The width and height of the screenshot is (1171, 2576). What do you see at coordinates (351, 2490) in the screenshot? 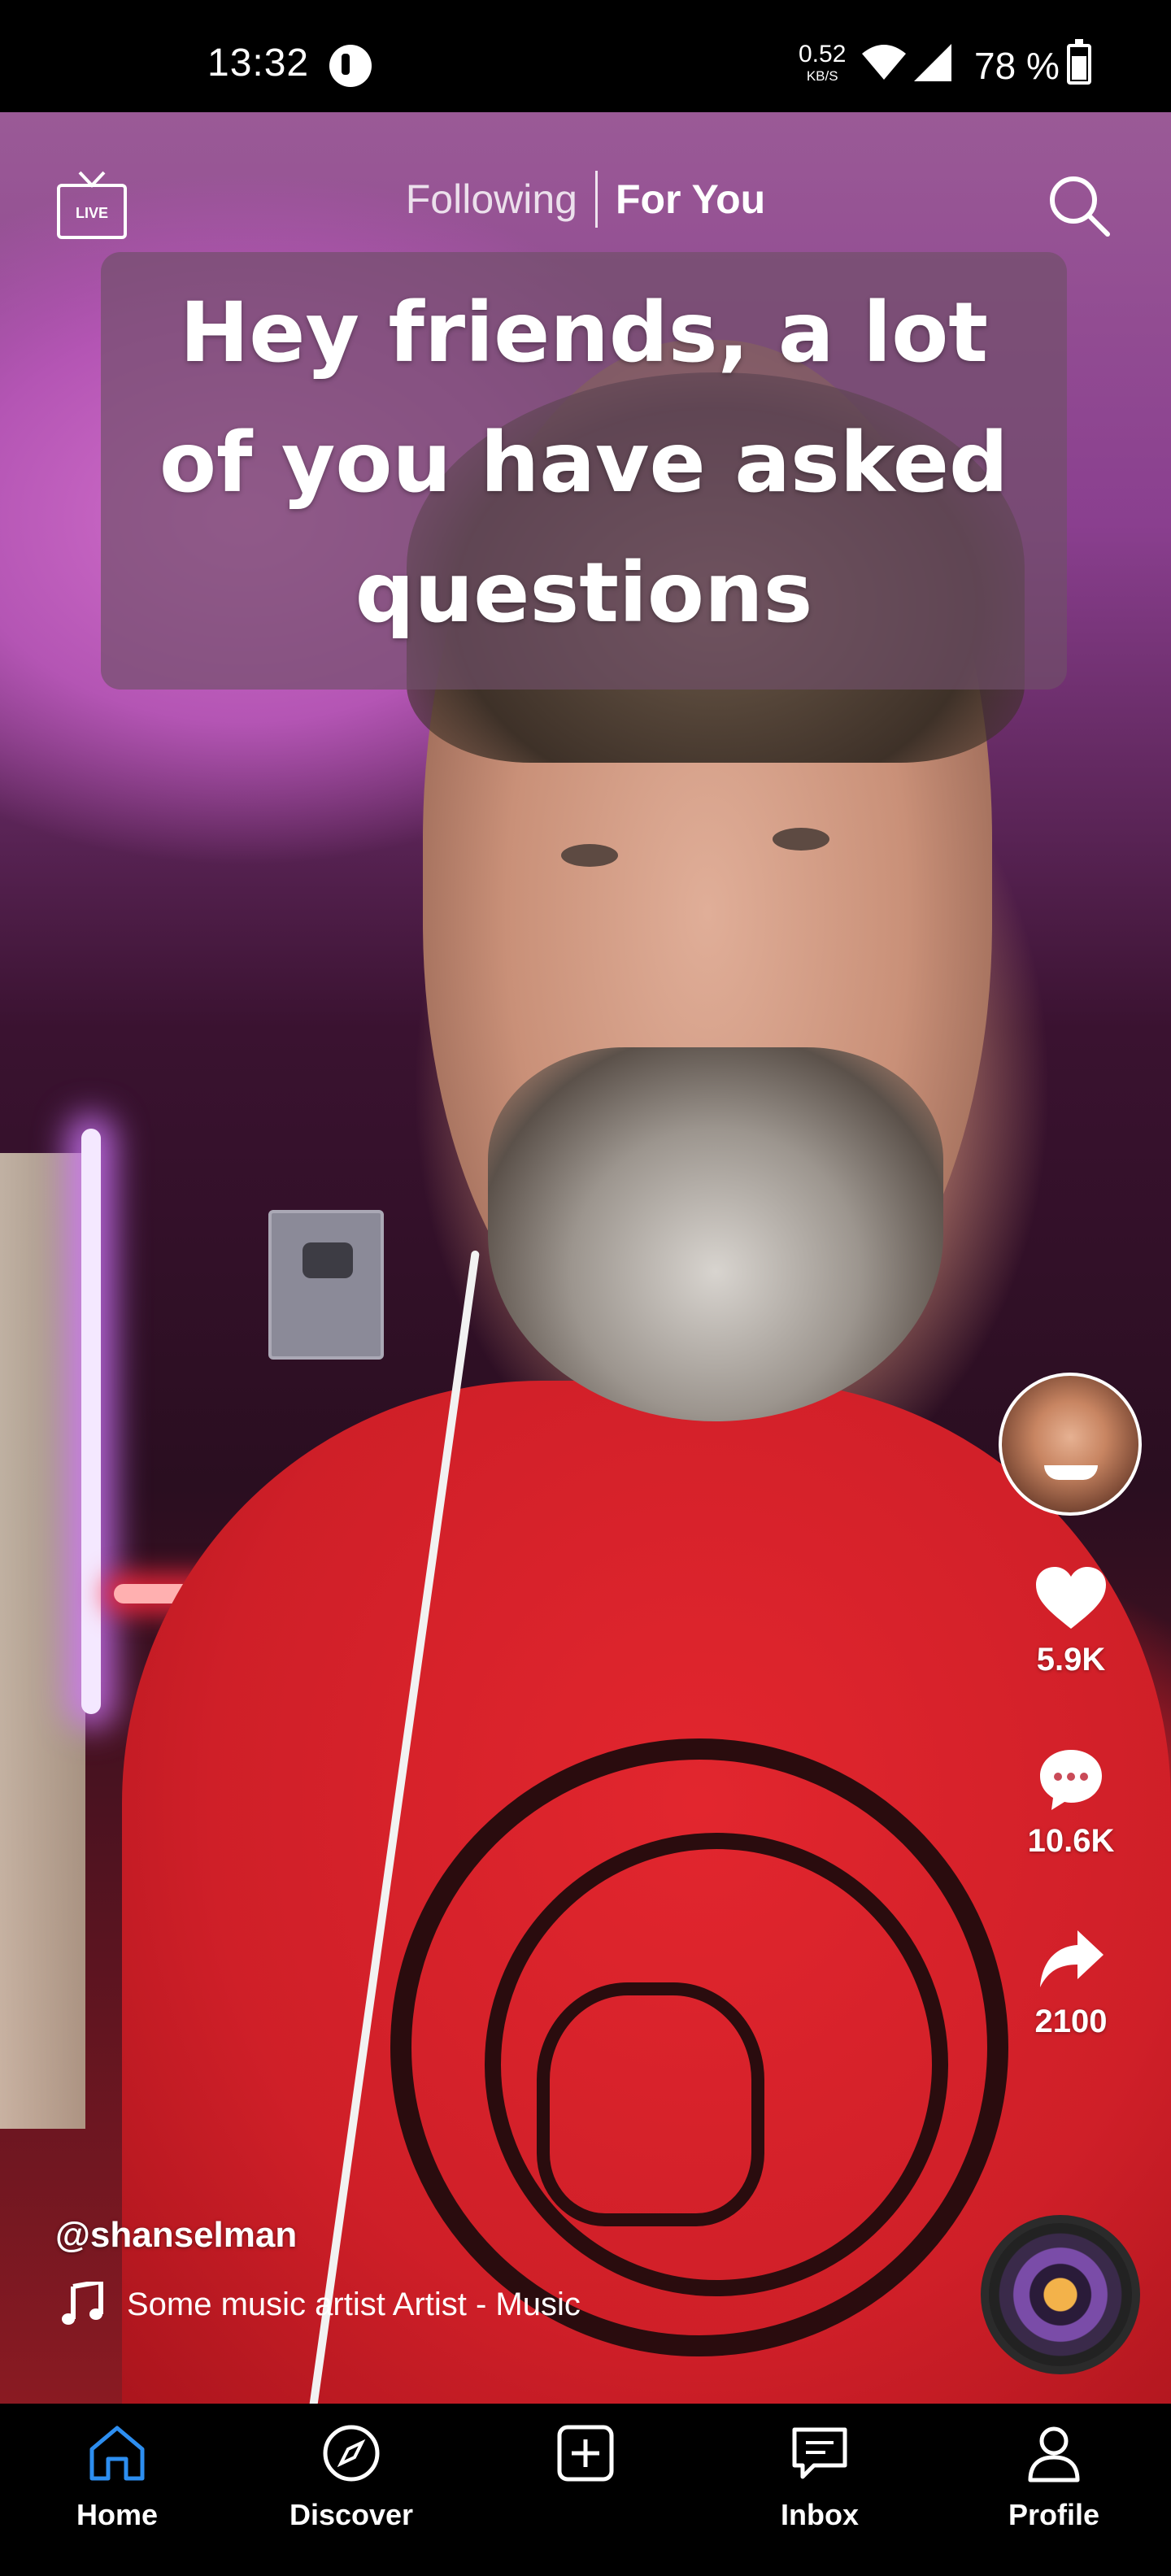
I see `nav-discover: Discover` at bounding box center [351, 2490].